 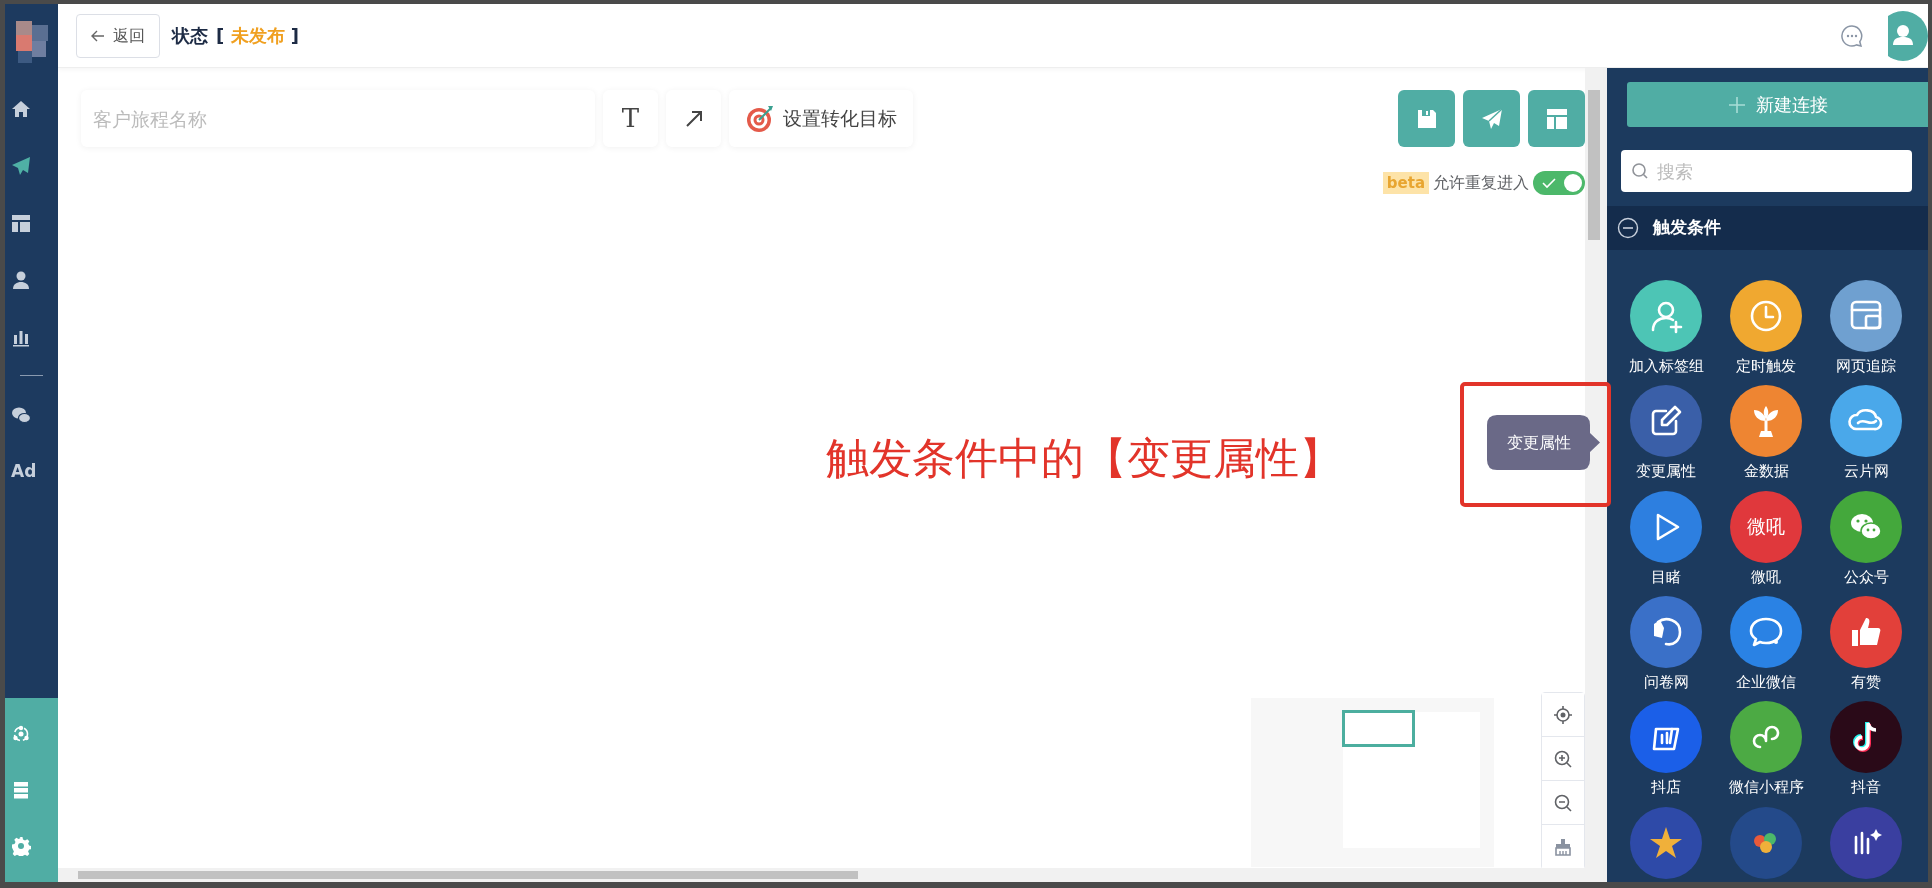 I want to click on trigger-tile: 问卷网, so click(x=1666, y=646).